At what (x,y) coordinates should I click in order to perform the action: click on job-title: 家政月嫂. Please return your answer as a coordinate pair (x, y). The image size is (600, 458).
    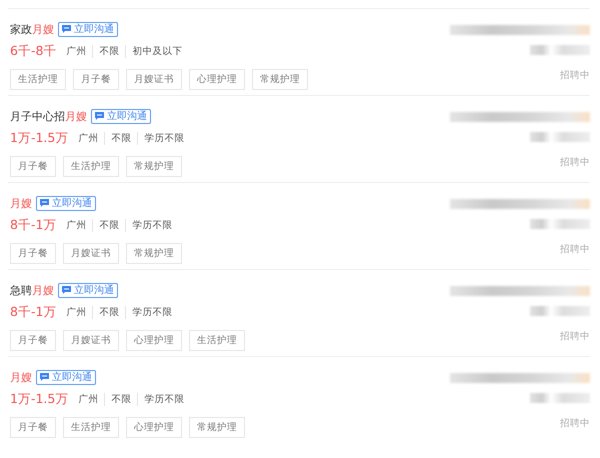
    Looking at the image, I should click on (32, 29).